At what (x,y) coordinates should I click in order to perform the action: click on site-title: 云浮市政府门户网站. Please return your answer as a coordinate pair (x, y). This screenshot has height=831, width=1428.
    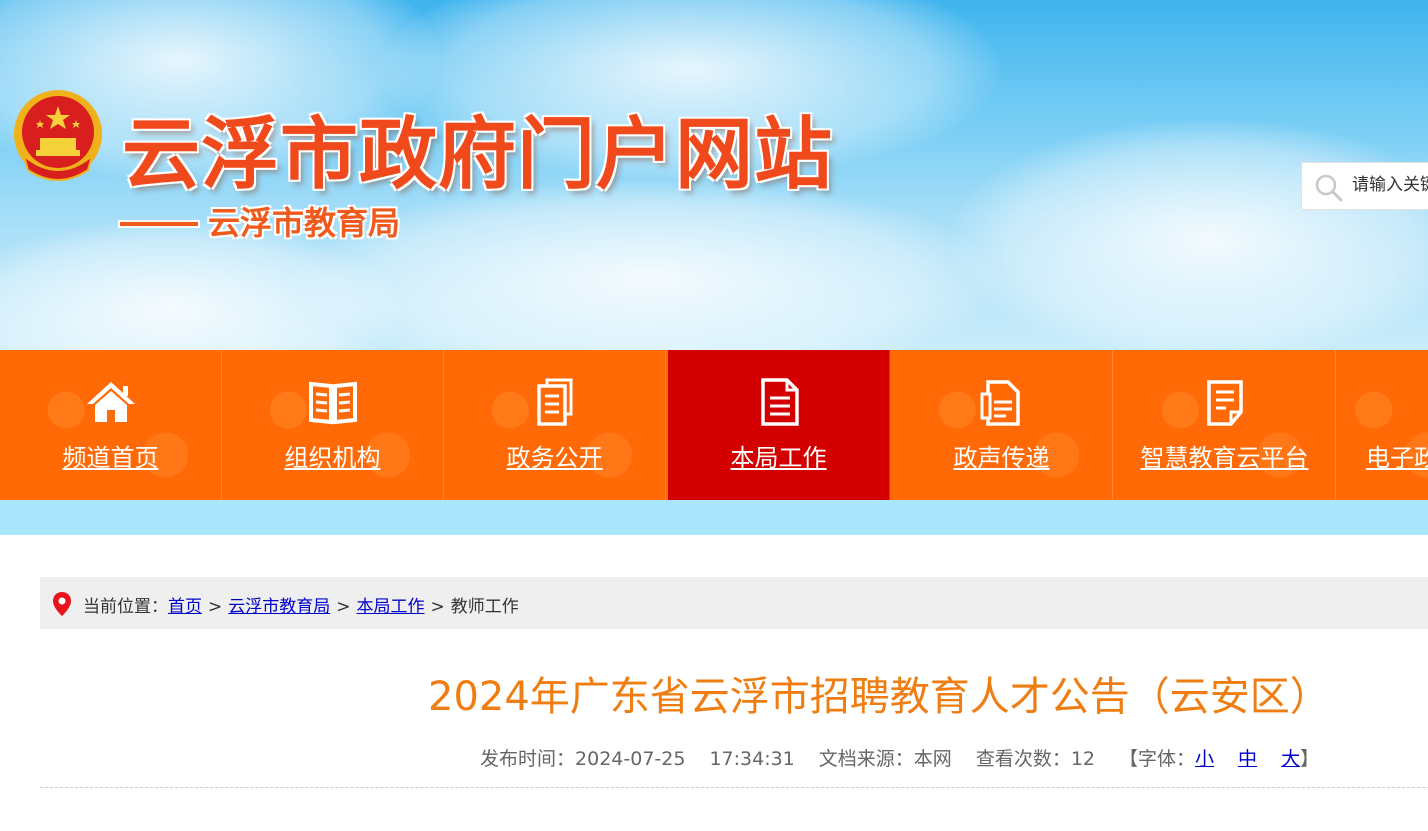
    Looking at the image, I should click on (478, 155).